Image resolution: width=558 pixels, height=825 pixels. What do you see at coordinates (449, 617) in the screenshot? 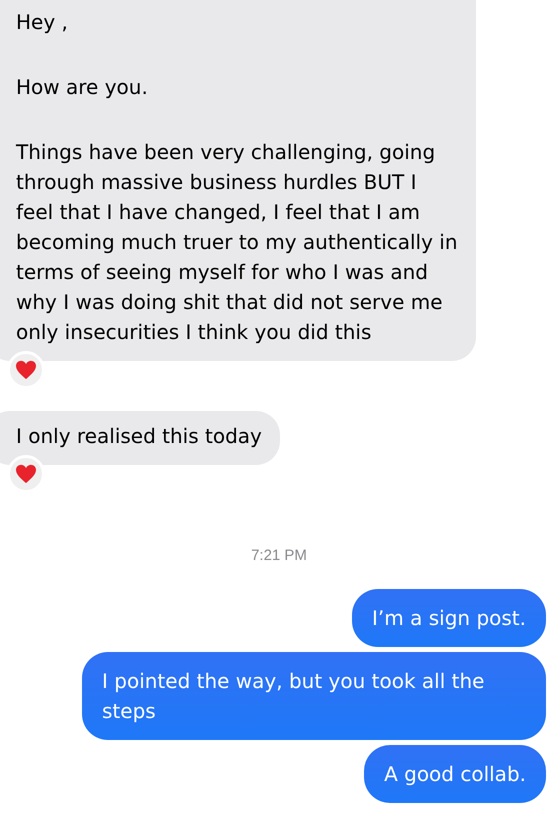
I see `sent-message-bubble: I’m a sign post.` at bounding box center [449, 617].